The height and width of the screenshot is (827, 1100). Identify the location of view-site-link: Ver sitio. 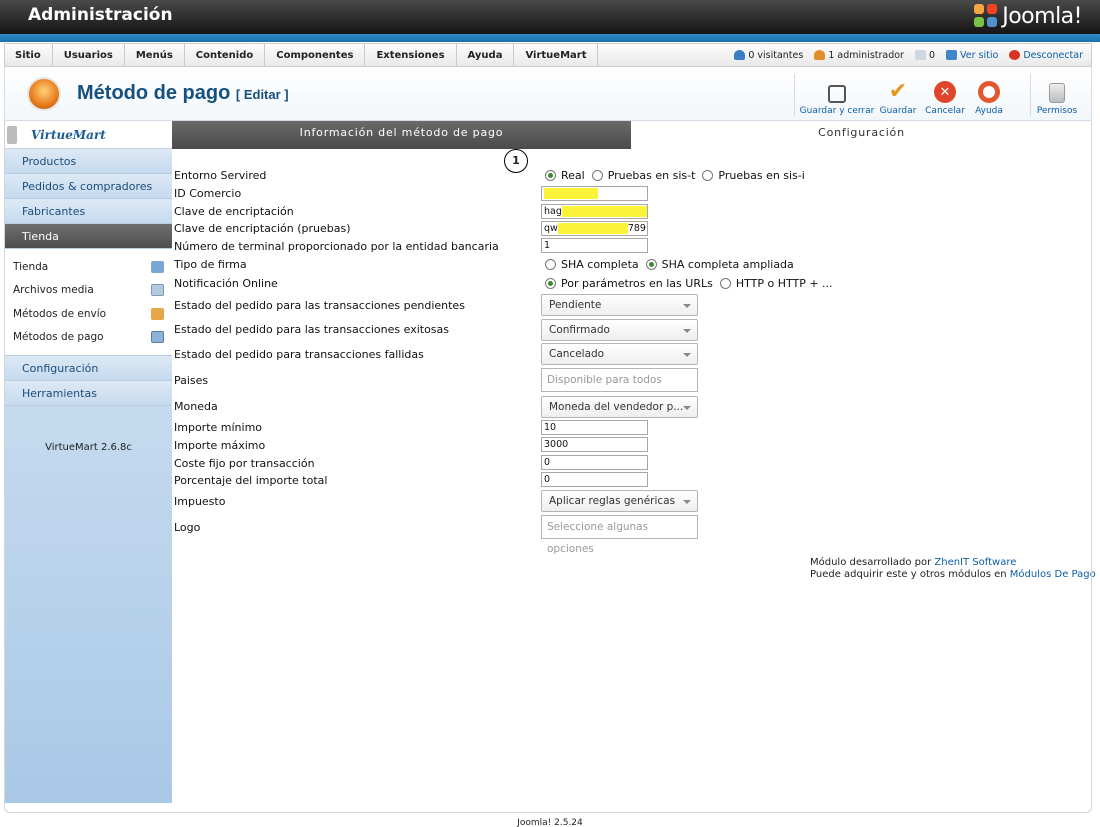
(972, 55).